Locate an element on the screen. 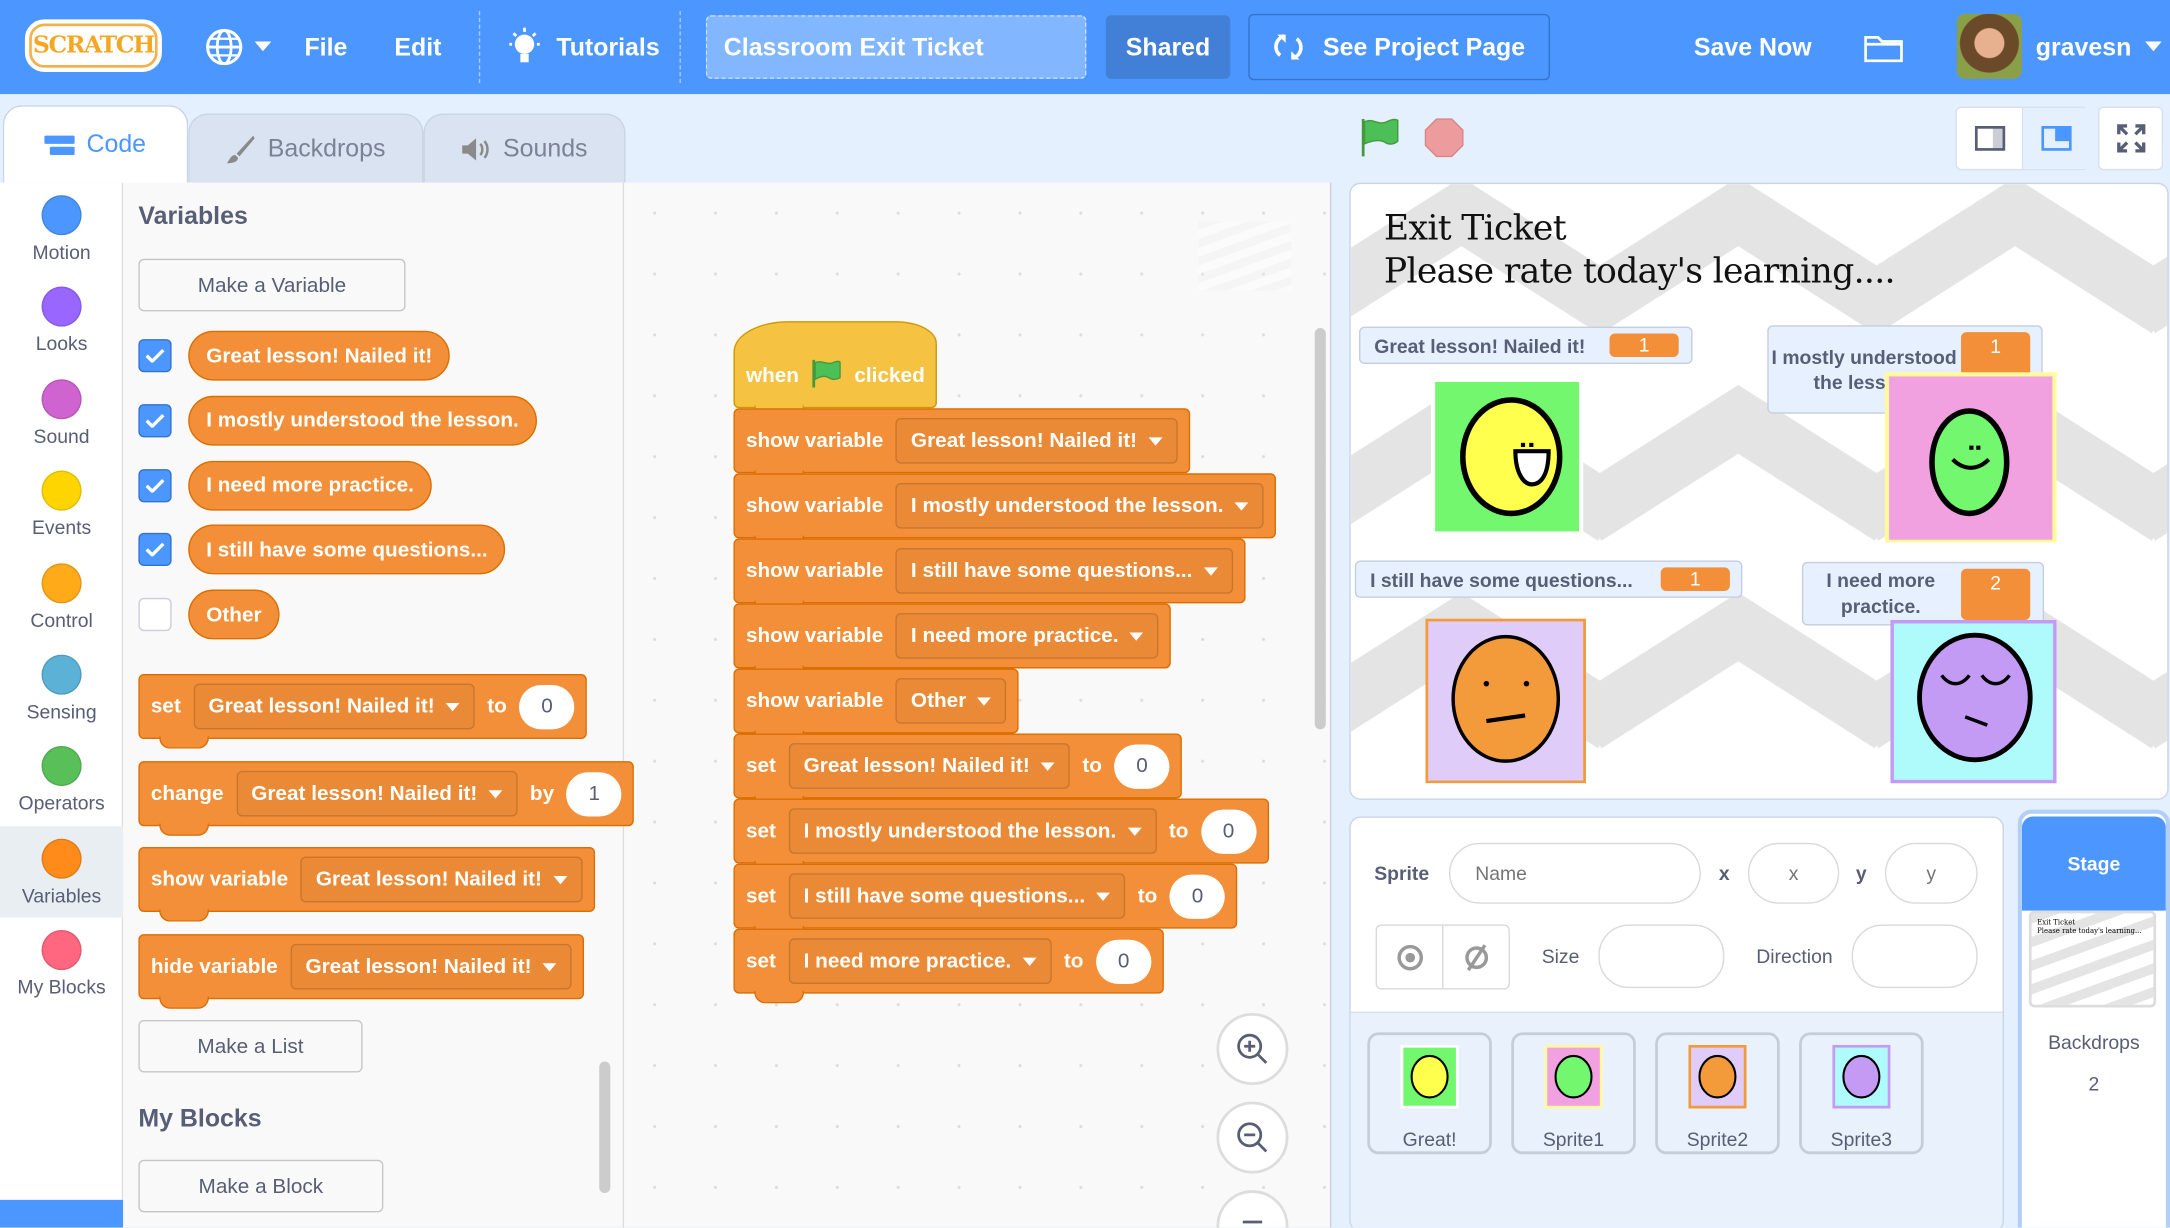  variable-reporter-block: Other is located at coordinates (234, 614).